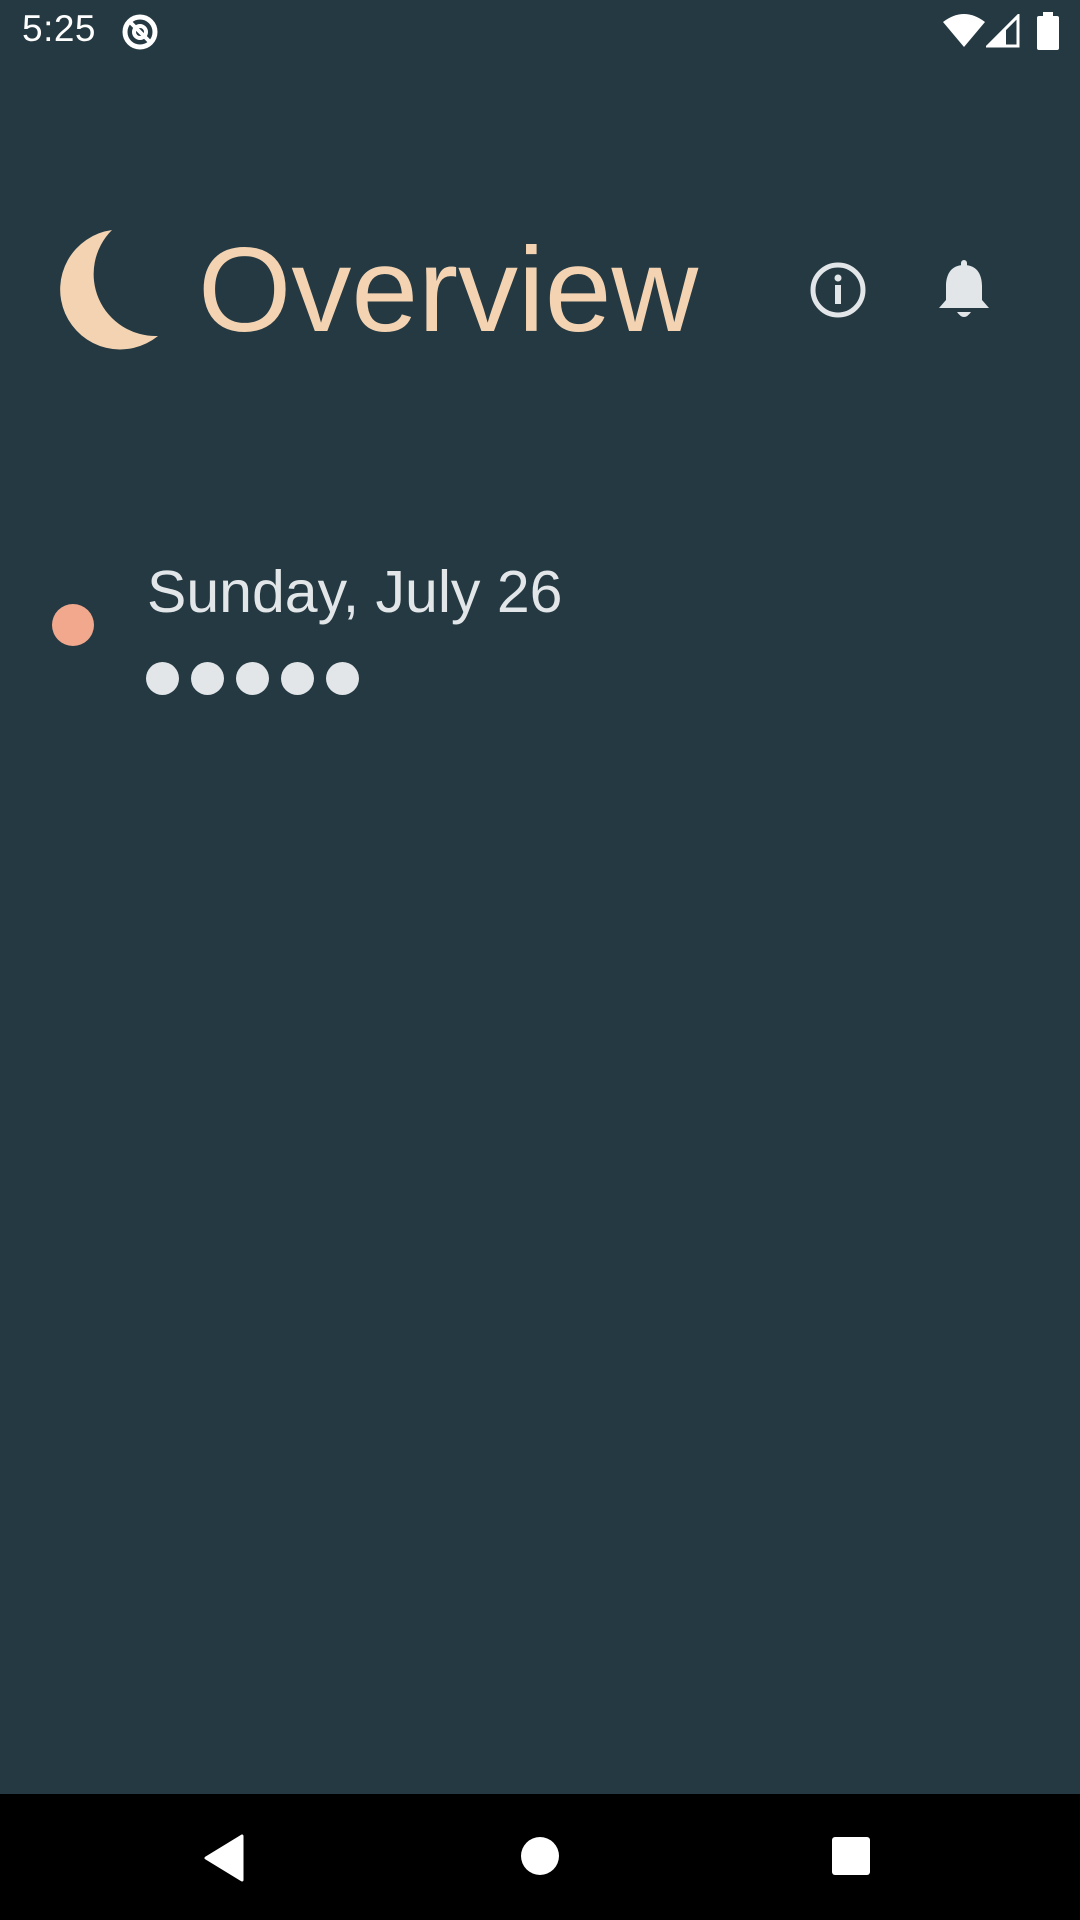 The width and height of the screenshot is (1080, 1920). Describe the element at coordinates (140, 32) in the screenshot. I see `do-not-disturb-q-icon` at that location.